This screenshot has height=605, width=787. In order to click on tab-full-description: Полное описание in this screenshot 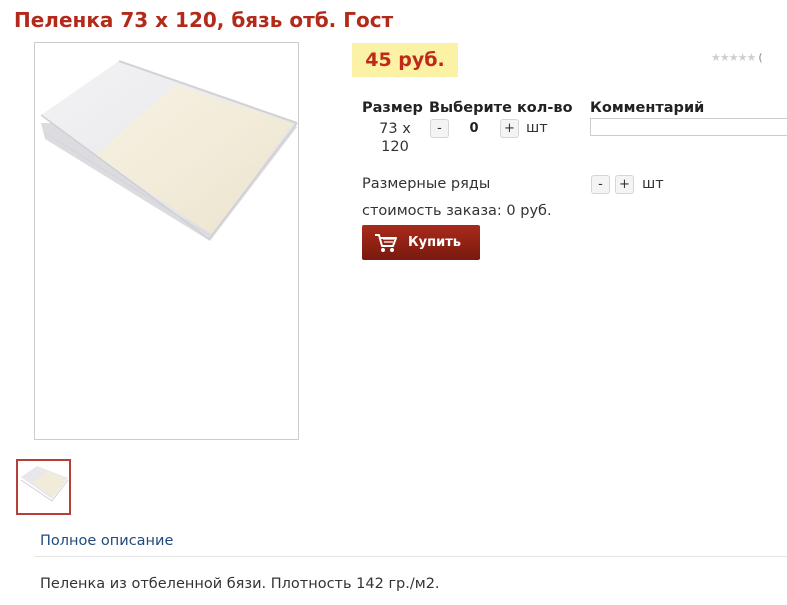, I will do `click(106, 541)`.